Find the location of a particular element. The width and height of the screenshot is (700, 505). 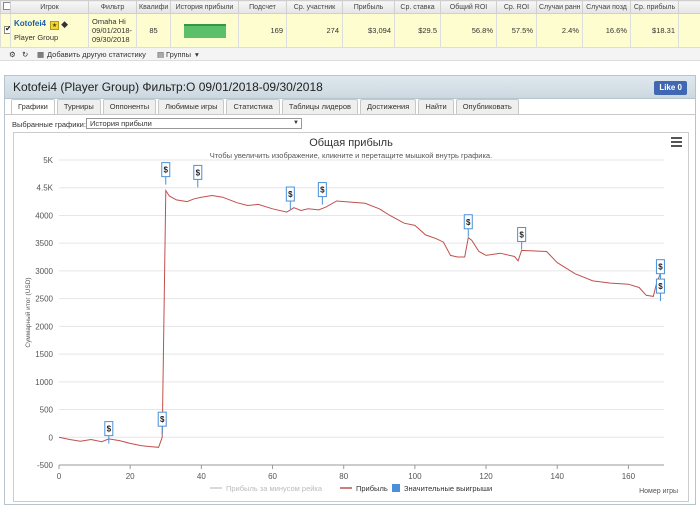

x-tick-label: 40 is located at coordinates (201, 476).